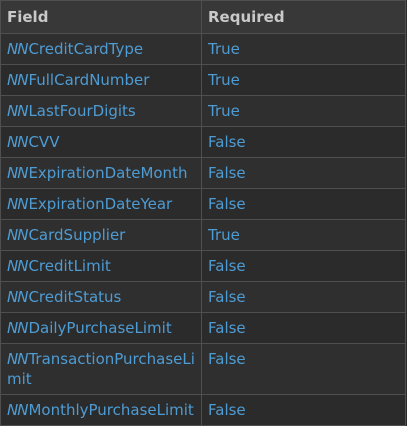 The width and height of the screenshot is (407, 426). I want to click on field-cell: NNDailyPurchaseLimit, so click(101, 328).